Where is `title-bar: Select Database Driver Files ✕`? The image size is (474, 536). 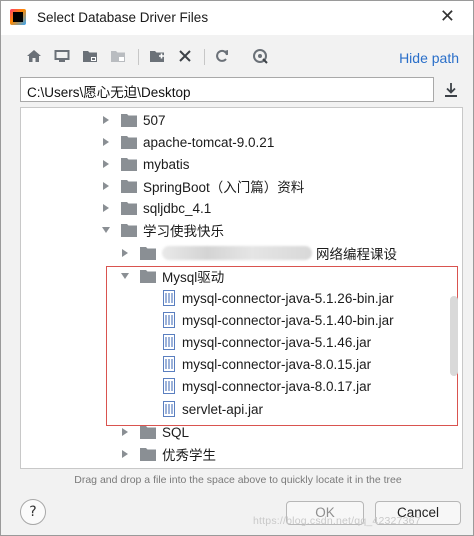
title-bar: Select Database Driver Files ✕ is located at coordinates (237, 18).